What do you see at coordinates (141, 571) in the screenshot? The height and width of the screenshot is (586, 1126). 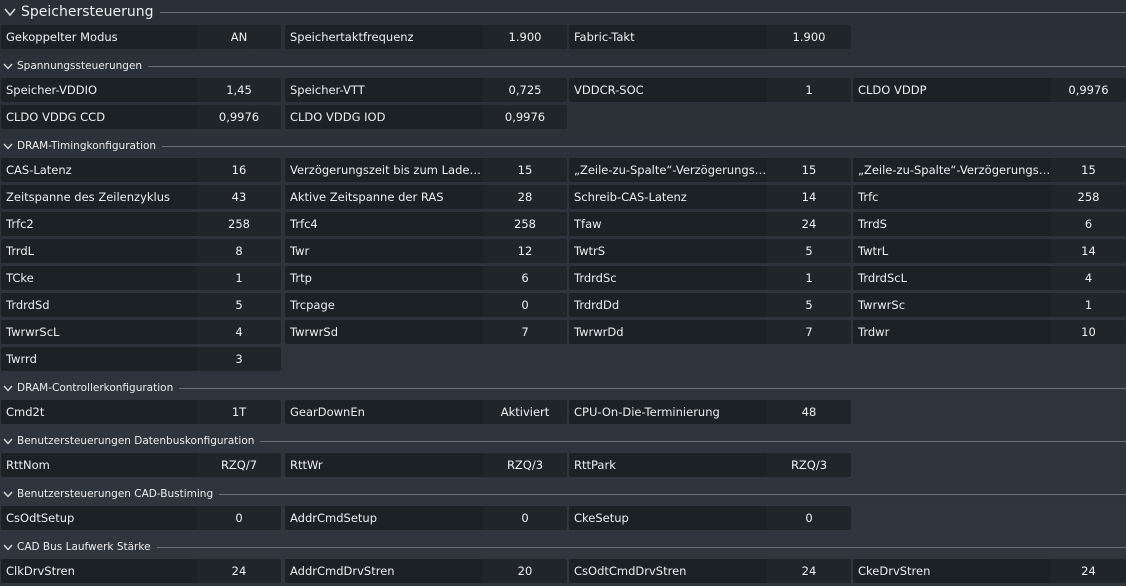 I see `setting-row: ClkDrvStren 24` at bounding box center [141, 571].